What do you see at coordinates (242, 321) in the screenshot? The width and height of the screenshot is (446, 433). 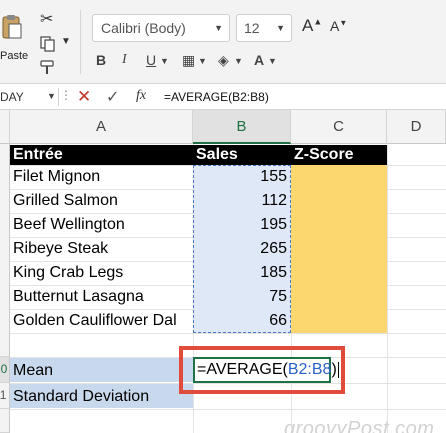 I see `table-row-sales: 66` at bounding box center [242, 321].